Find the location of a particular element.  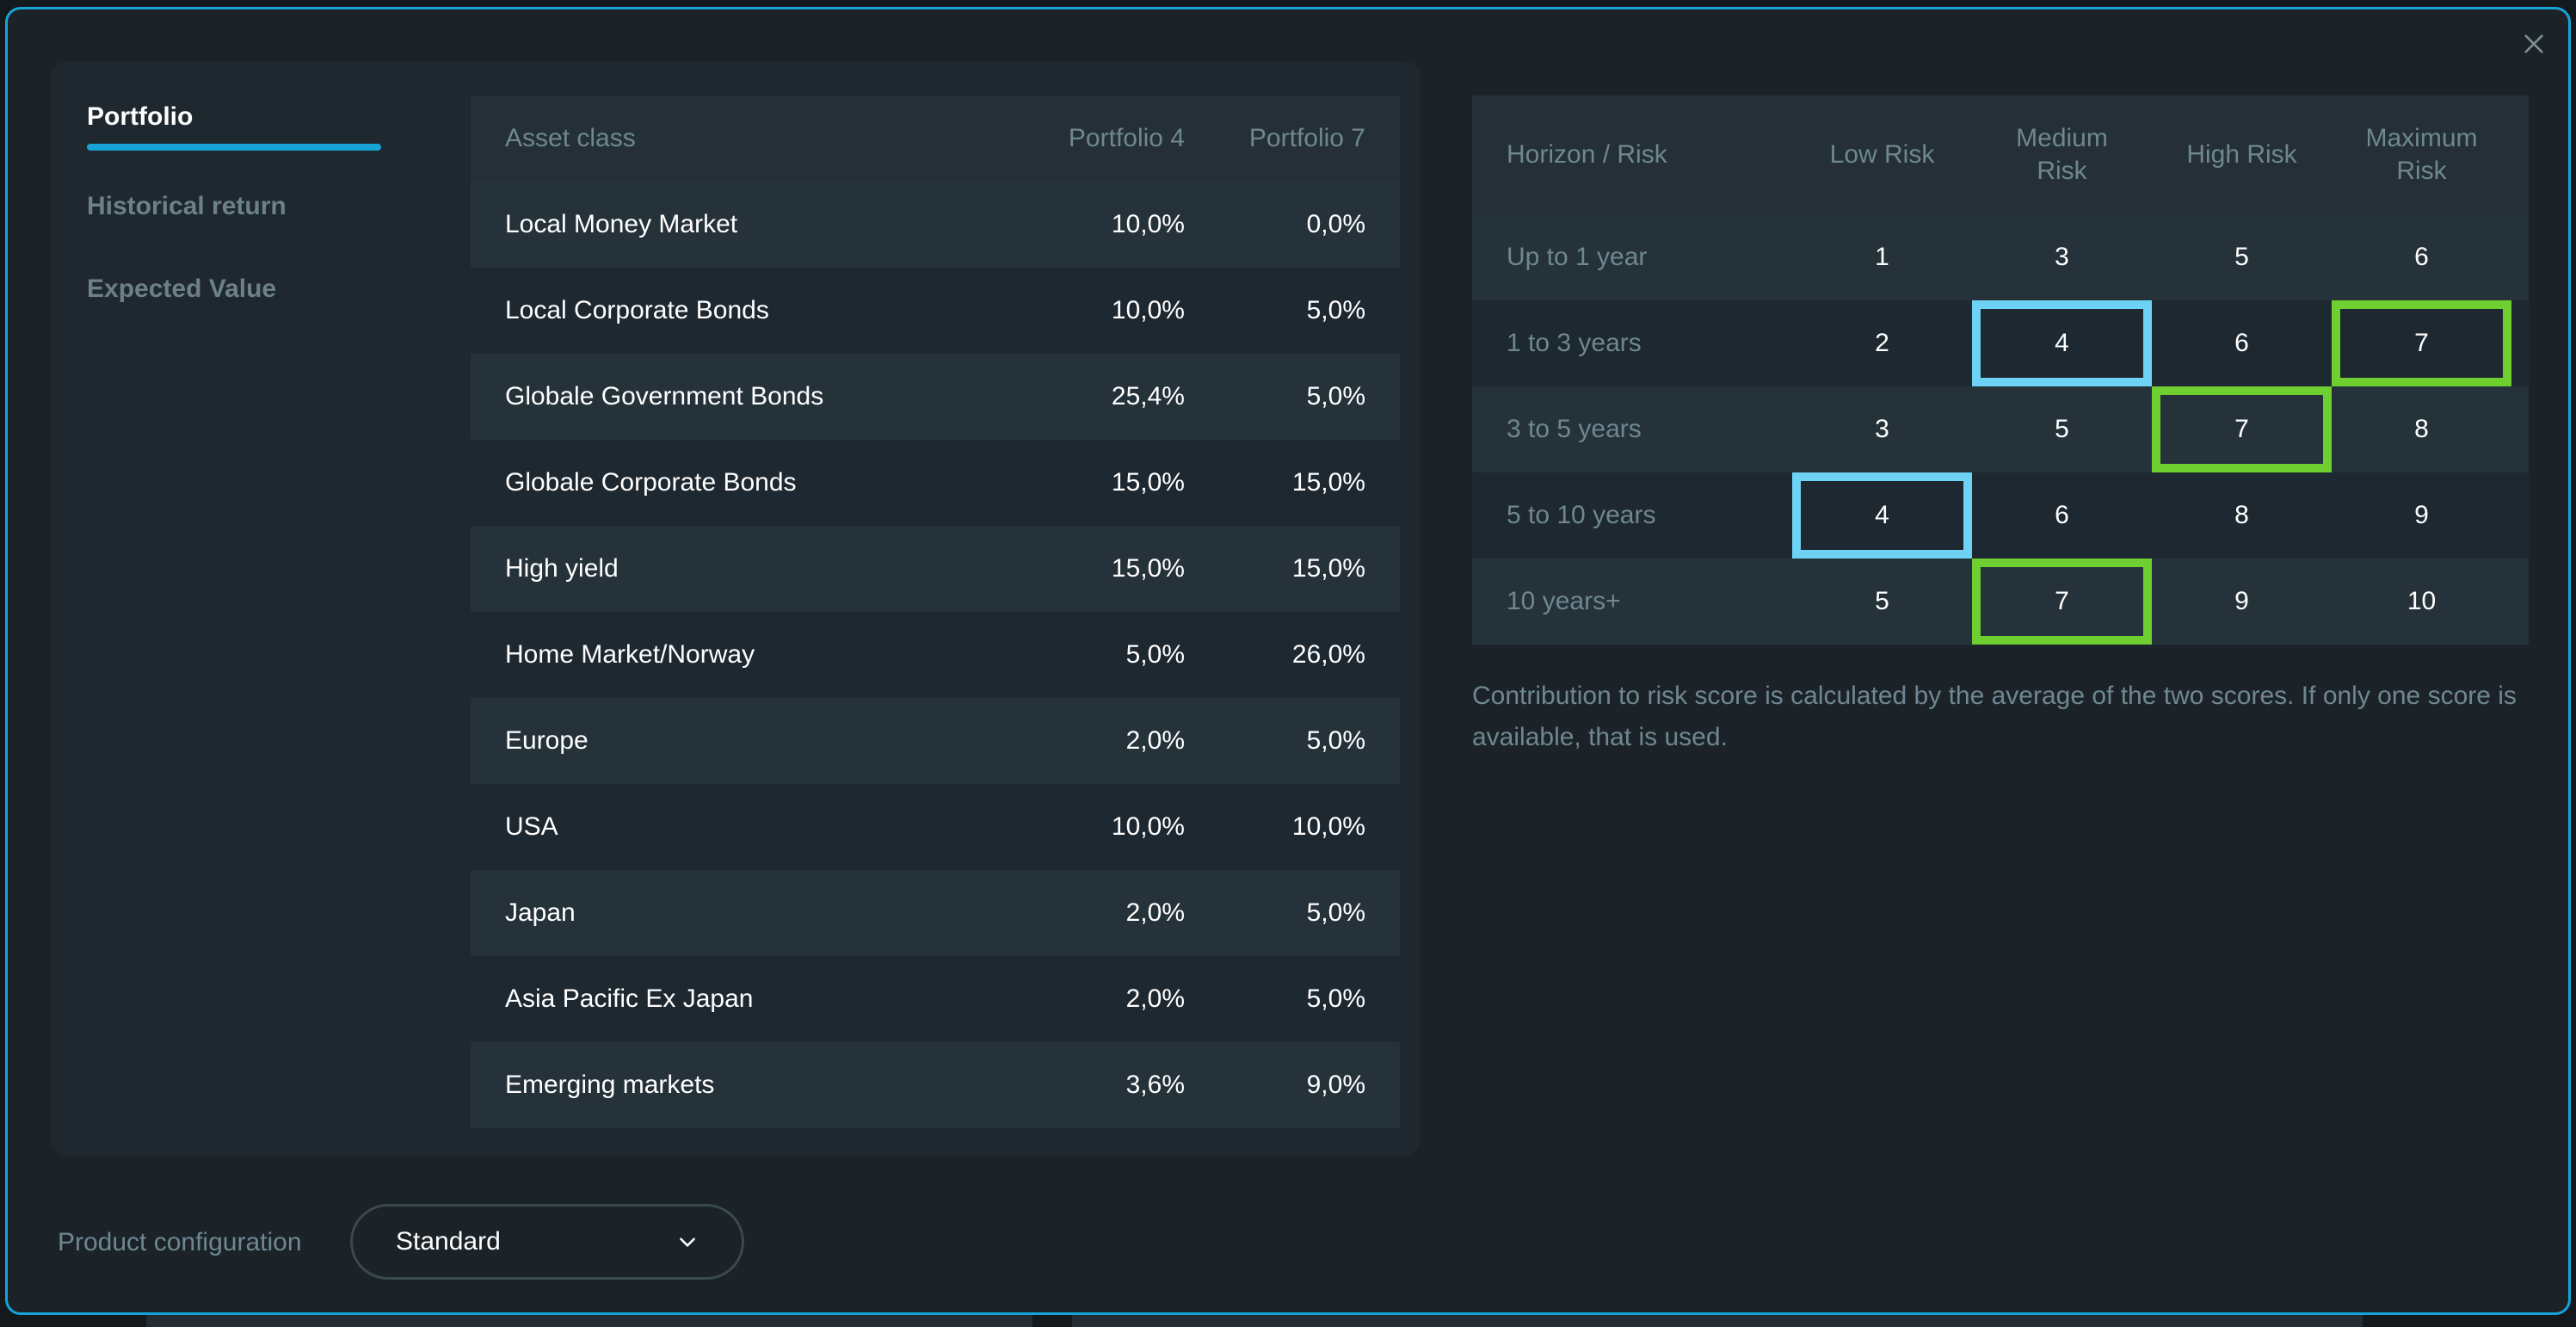

table-header-row: Asset class Portfolio 4 Portfolio 7 is located at coordinates (935, 139).